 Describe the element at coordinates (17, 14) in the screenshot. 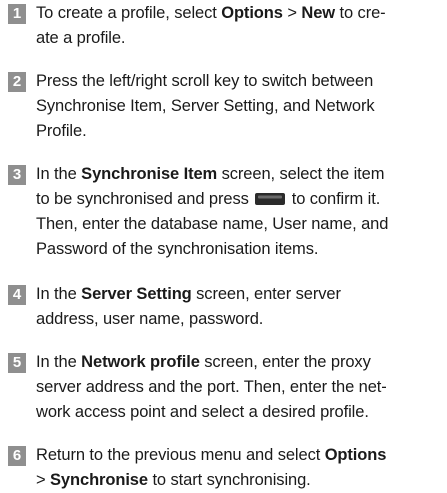

I see `step-number-badge: 1` at that location.